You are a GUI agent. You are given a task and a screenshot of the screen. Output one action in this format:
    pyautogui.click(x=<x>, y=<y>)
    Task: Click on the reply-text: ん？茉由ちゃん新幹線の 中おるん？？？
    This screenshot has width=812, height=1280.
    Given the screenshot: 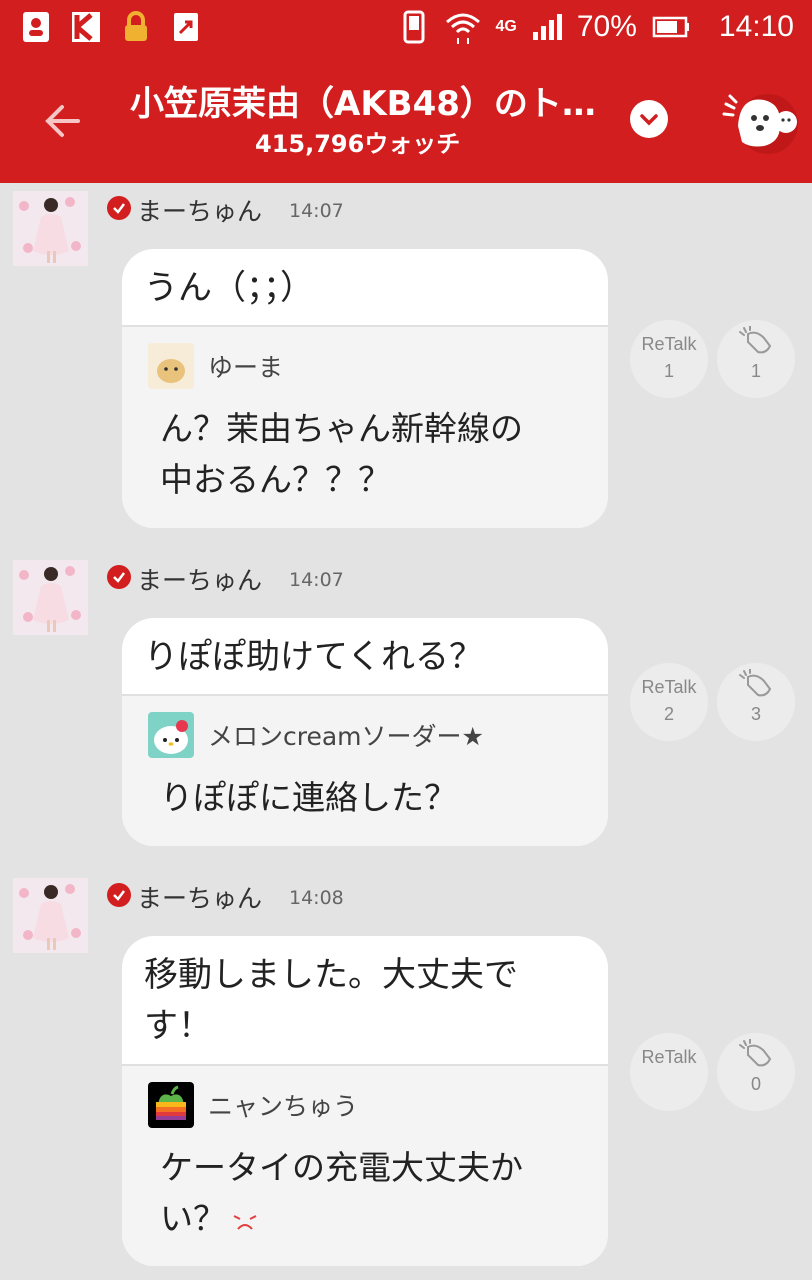 What is the action you would take?
    pyautogui.click(x=341, y=454)
    